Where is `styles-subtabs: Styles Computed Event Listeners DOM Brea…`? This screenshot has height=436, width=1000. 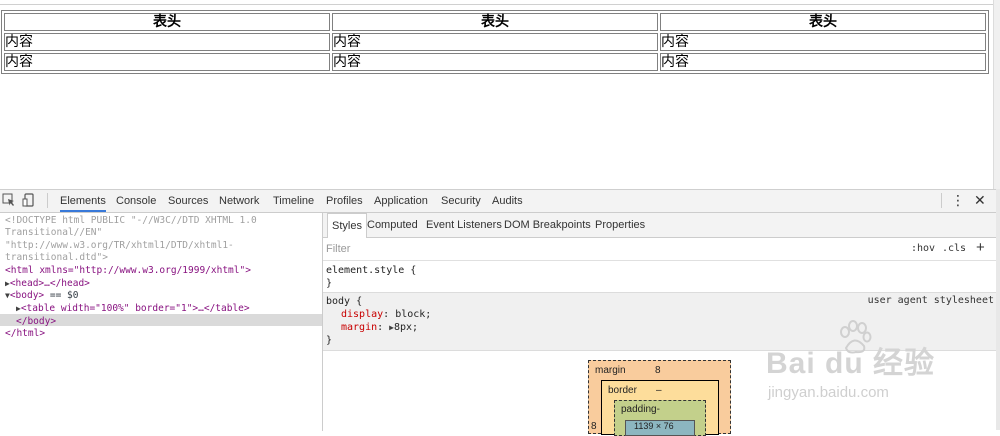 styles-subtabs: Styles Computed Event Listeners DOM Brea… is located at coordinates (661, 225).